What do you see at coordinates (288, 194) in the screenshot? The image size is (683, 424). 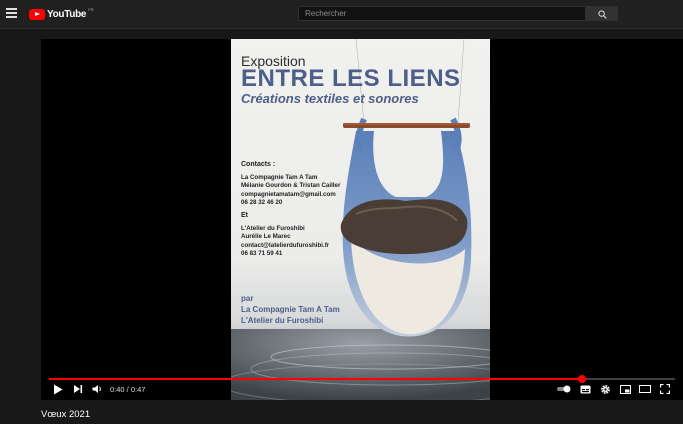 I see `contact-line: compagnietamatam@gmail.com` at bounding box center [288, 194].